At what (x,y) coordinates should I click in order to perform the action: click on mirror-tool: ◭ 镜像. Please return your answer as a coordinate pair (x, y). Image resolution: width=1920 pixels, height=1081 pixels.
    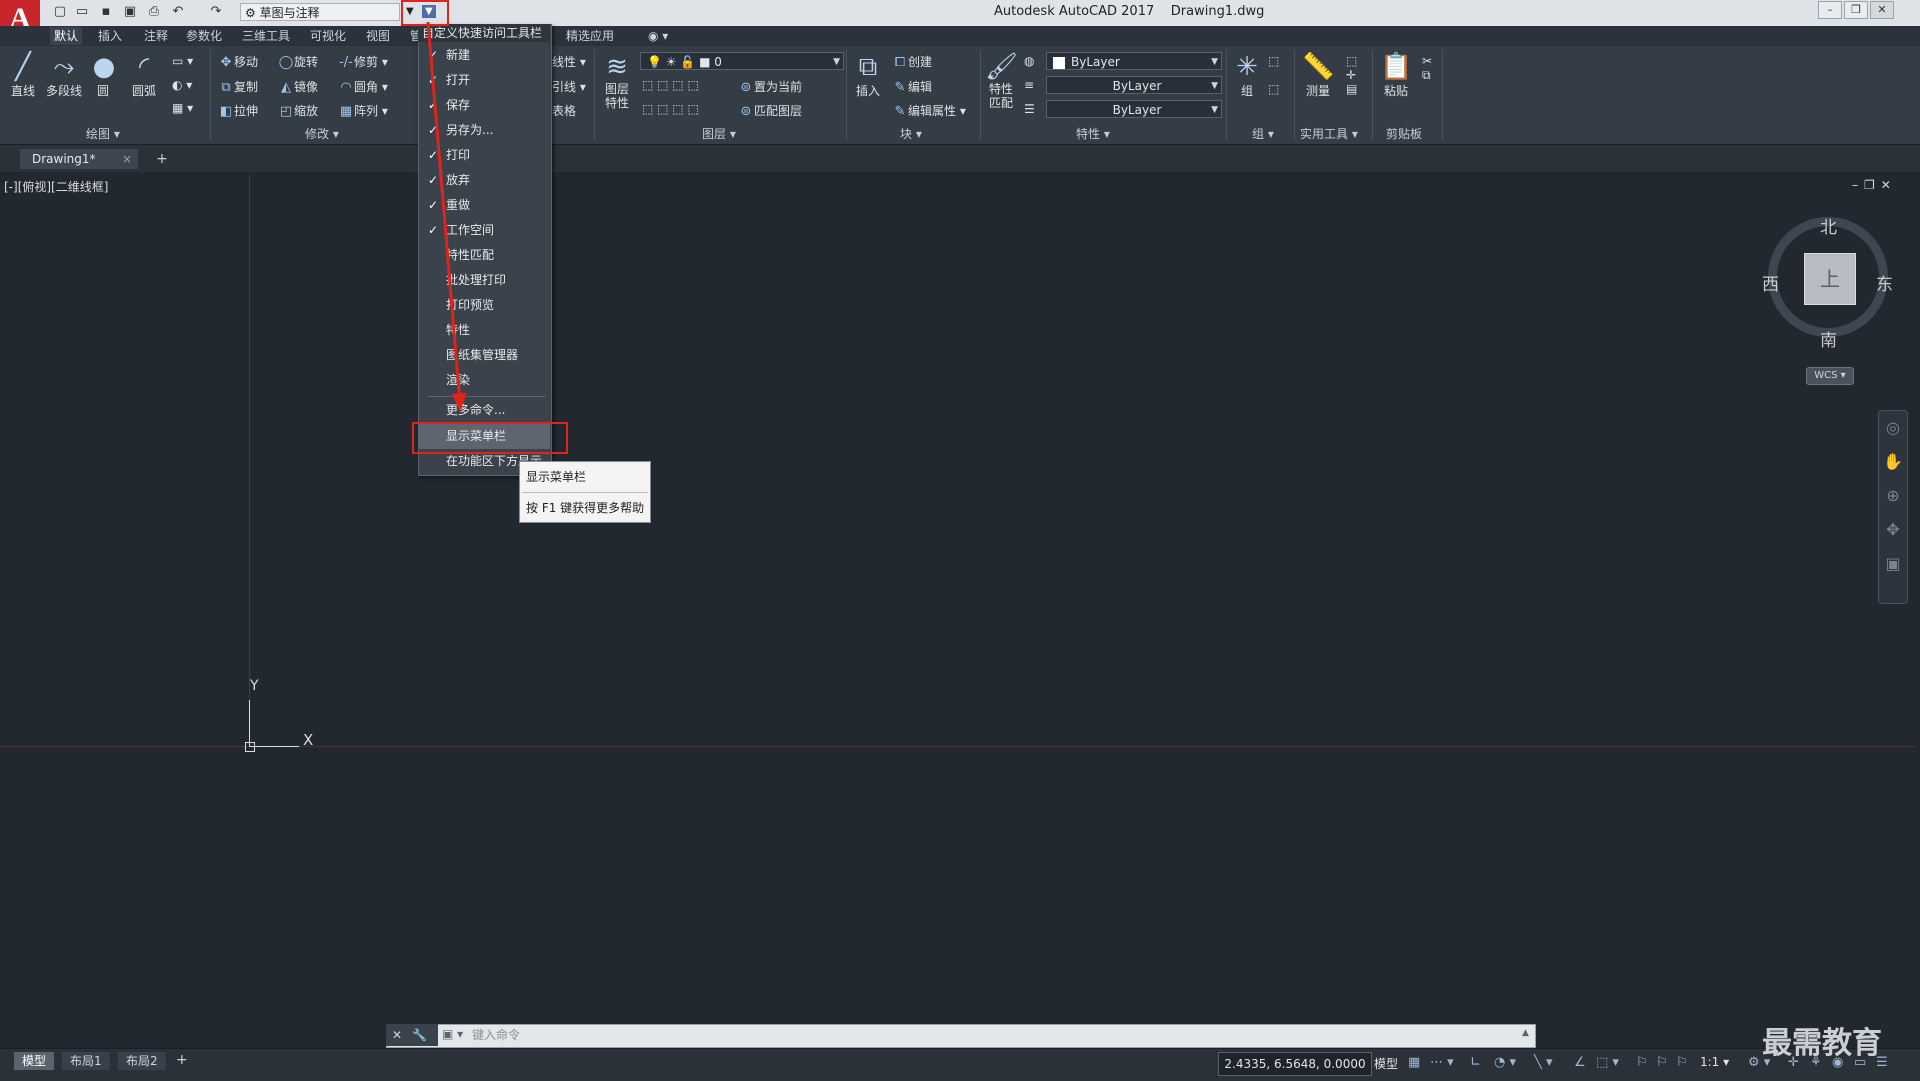
    Looking at the image, I should click on (298, 86).